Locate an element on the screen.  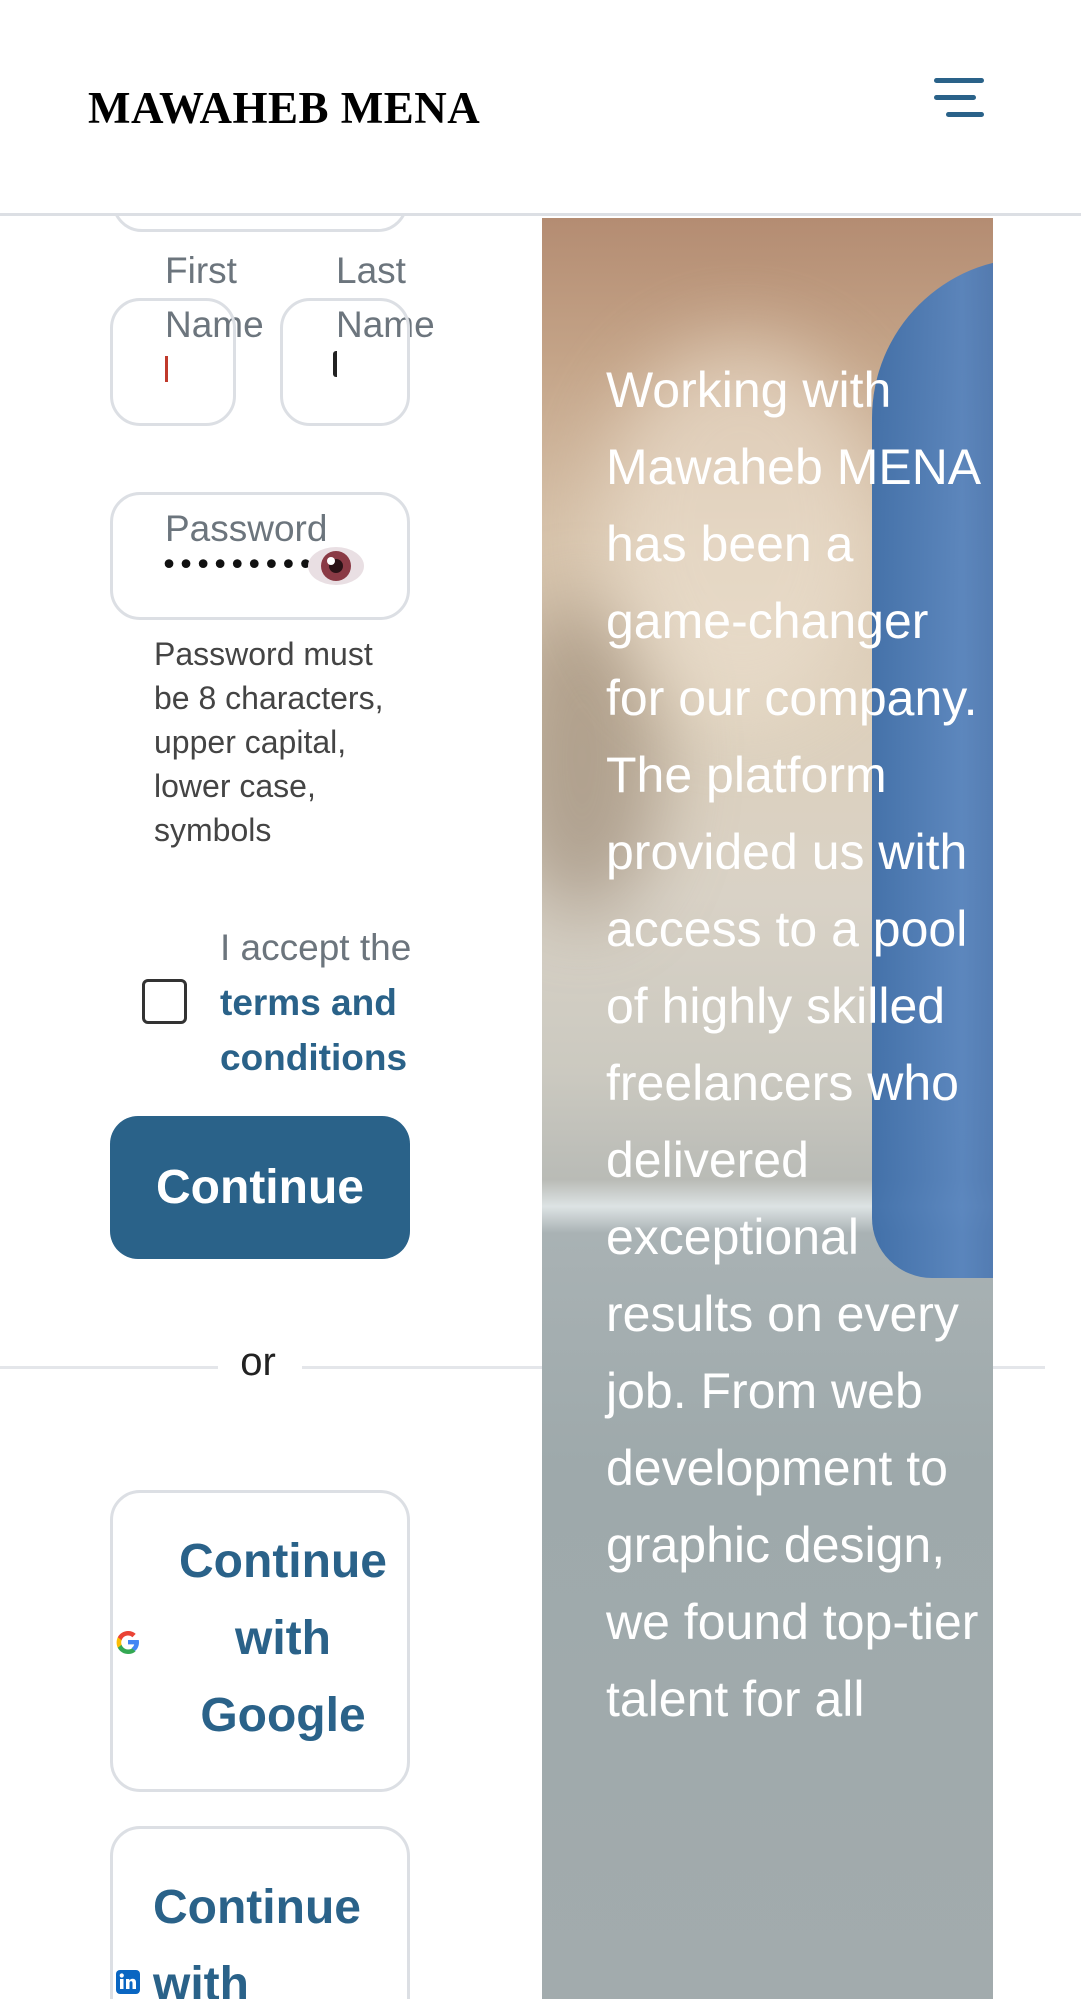
google-signin-button: Continue with Google is located at coordinates (260, 1641).